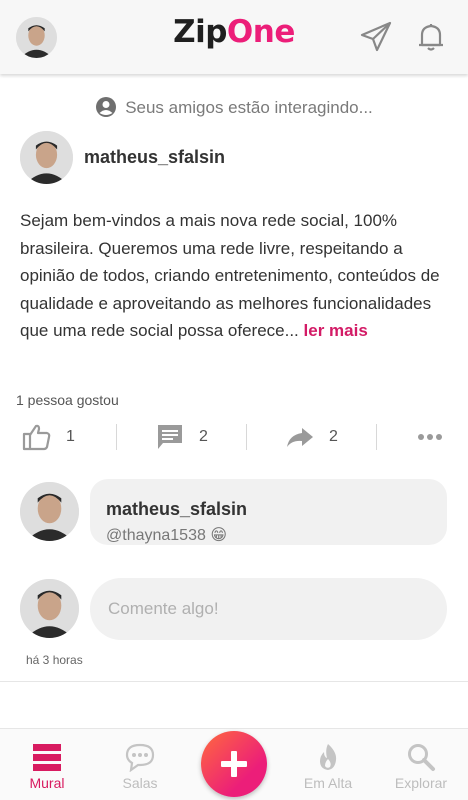  Describe the element at coordinates (154, 157) in the screenshot. I see `post-author-name: matheus_sfalsin` at that location.